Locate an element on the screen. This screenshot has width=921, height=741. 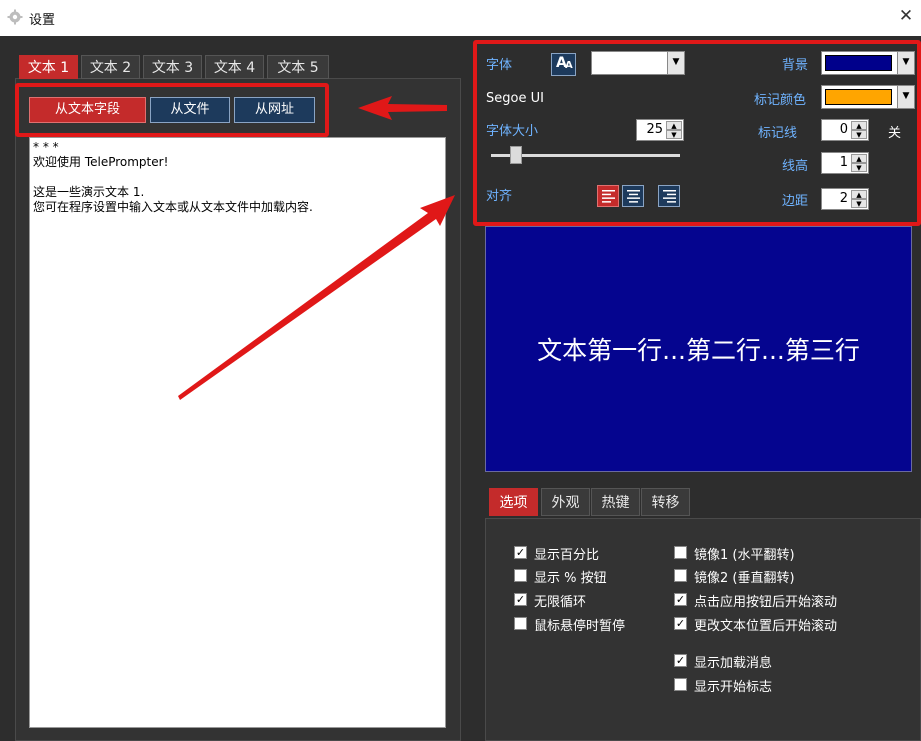
arrow-left-annotation is located at coordinates (402, 108).